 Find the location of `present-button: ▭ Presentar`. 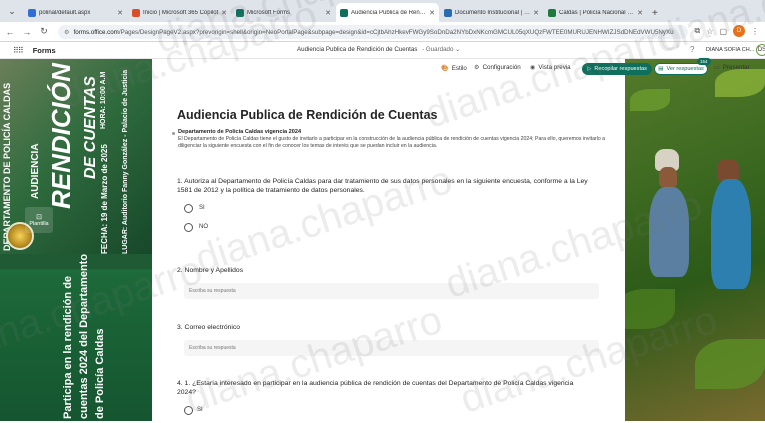

present-button: ▭ Presentar is located at coordinates (732, 67).